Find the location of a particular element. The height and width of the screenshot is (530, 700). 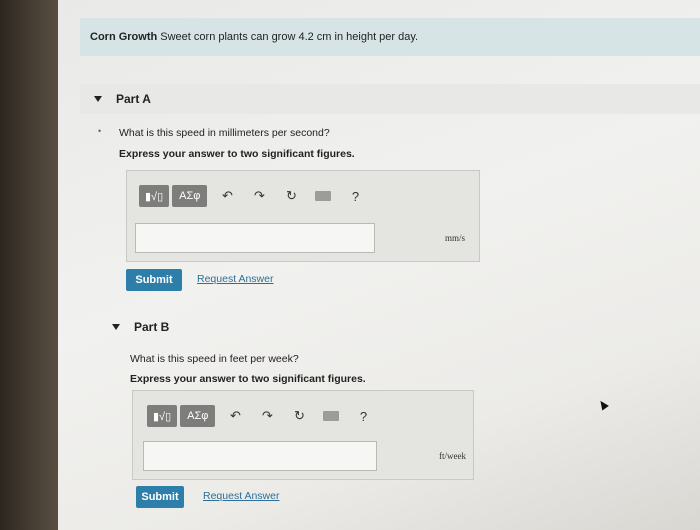

part-a-request-answer-link: Request Answer is located at coordinates (235, 279).